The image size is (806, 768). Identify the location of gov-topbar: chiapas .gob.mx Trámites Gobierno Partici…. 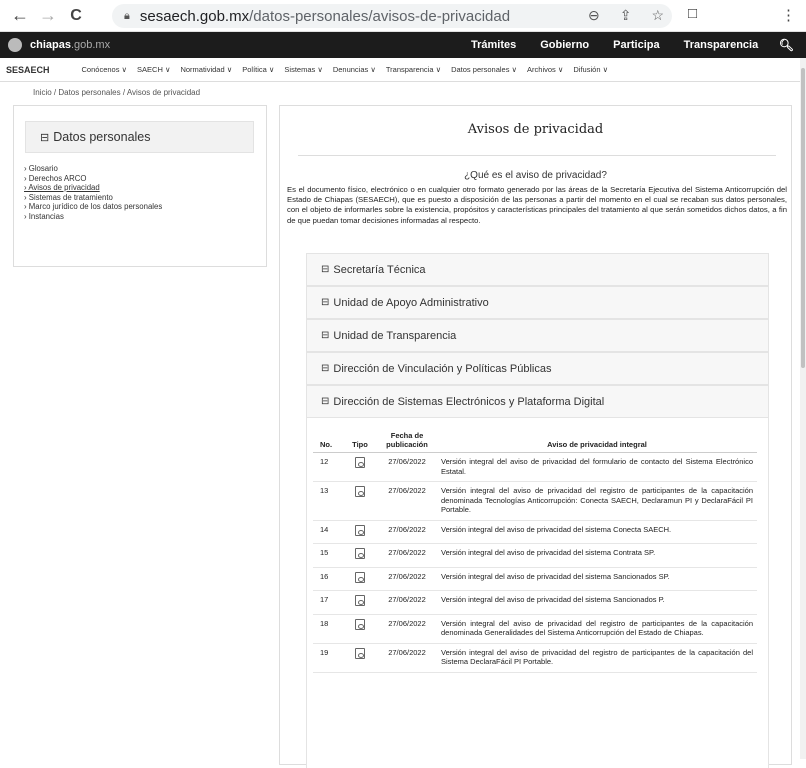
(403, 45).